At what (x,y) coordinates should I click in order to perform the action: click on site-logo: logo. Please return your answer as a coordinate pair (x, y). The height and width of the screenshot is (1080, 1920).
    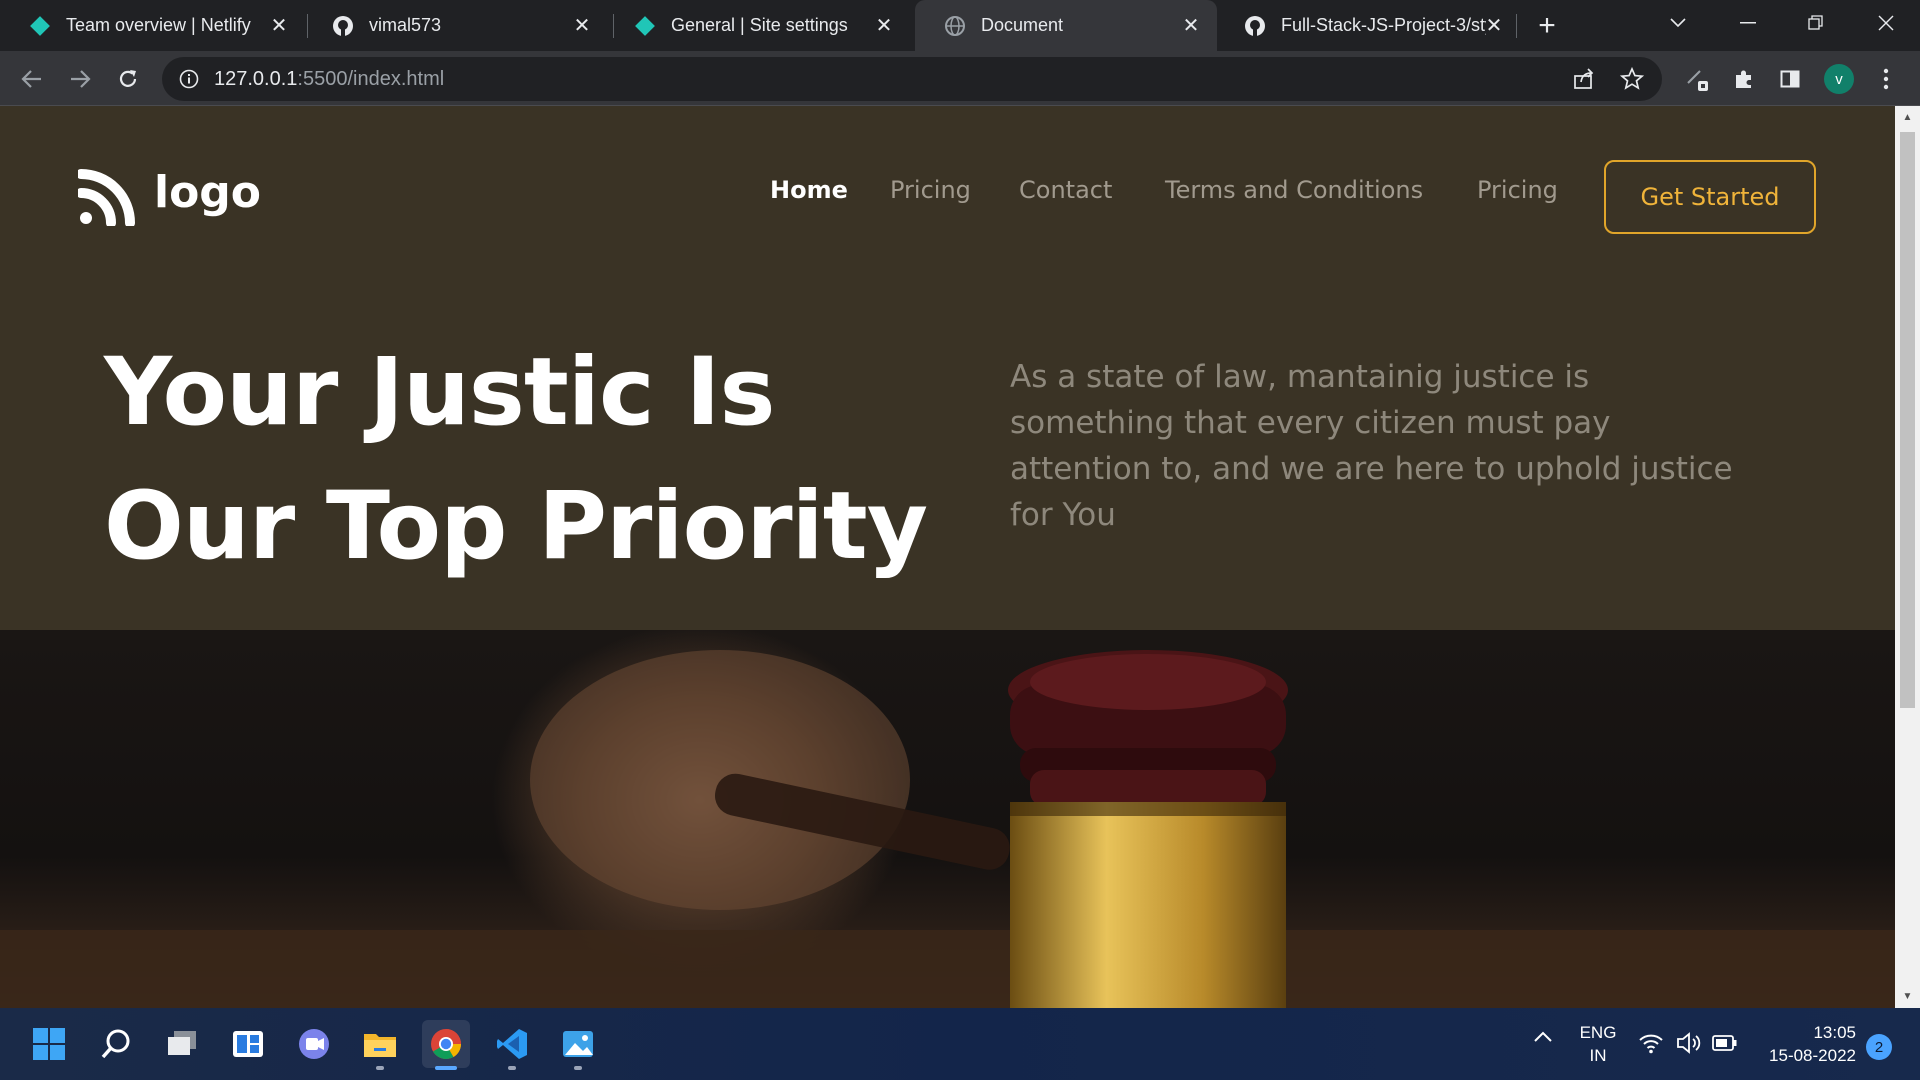
    Looking at the image, I should click on (169, 195).